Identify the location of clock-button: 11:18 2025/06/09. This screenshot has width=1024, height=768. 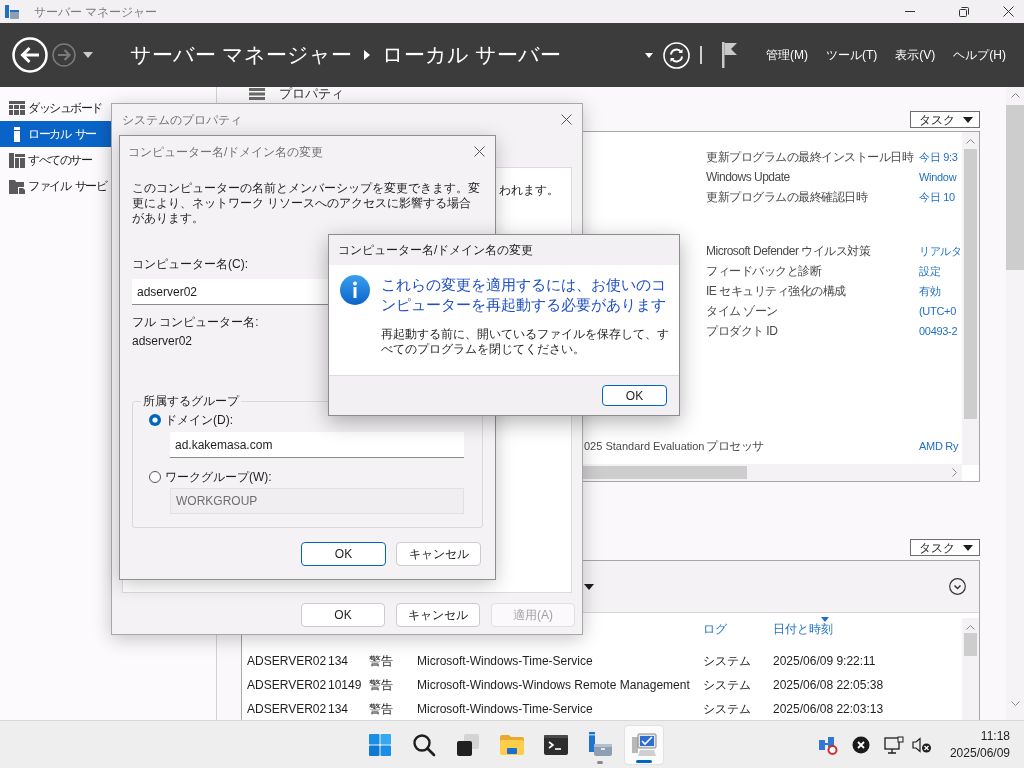
(979, 744).